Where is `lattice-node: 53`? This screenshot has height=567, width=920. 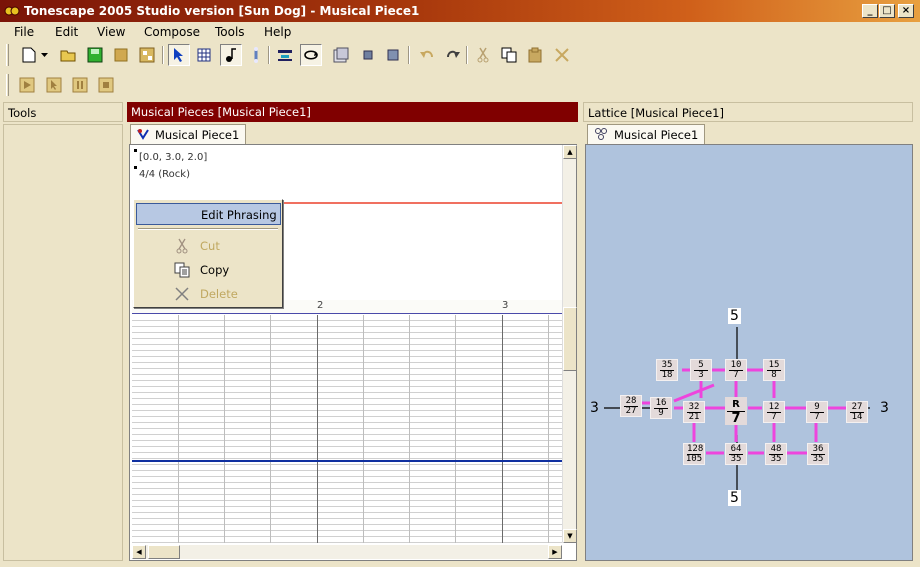 lattice-node: 53 is located at coordinates (701, 370).